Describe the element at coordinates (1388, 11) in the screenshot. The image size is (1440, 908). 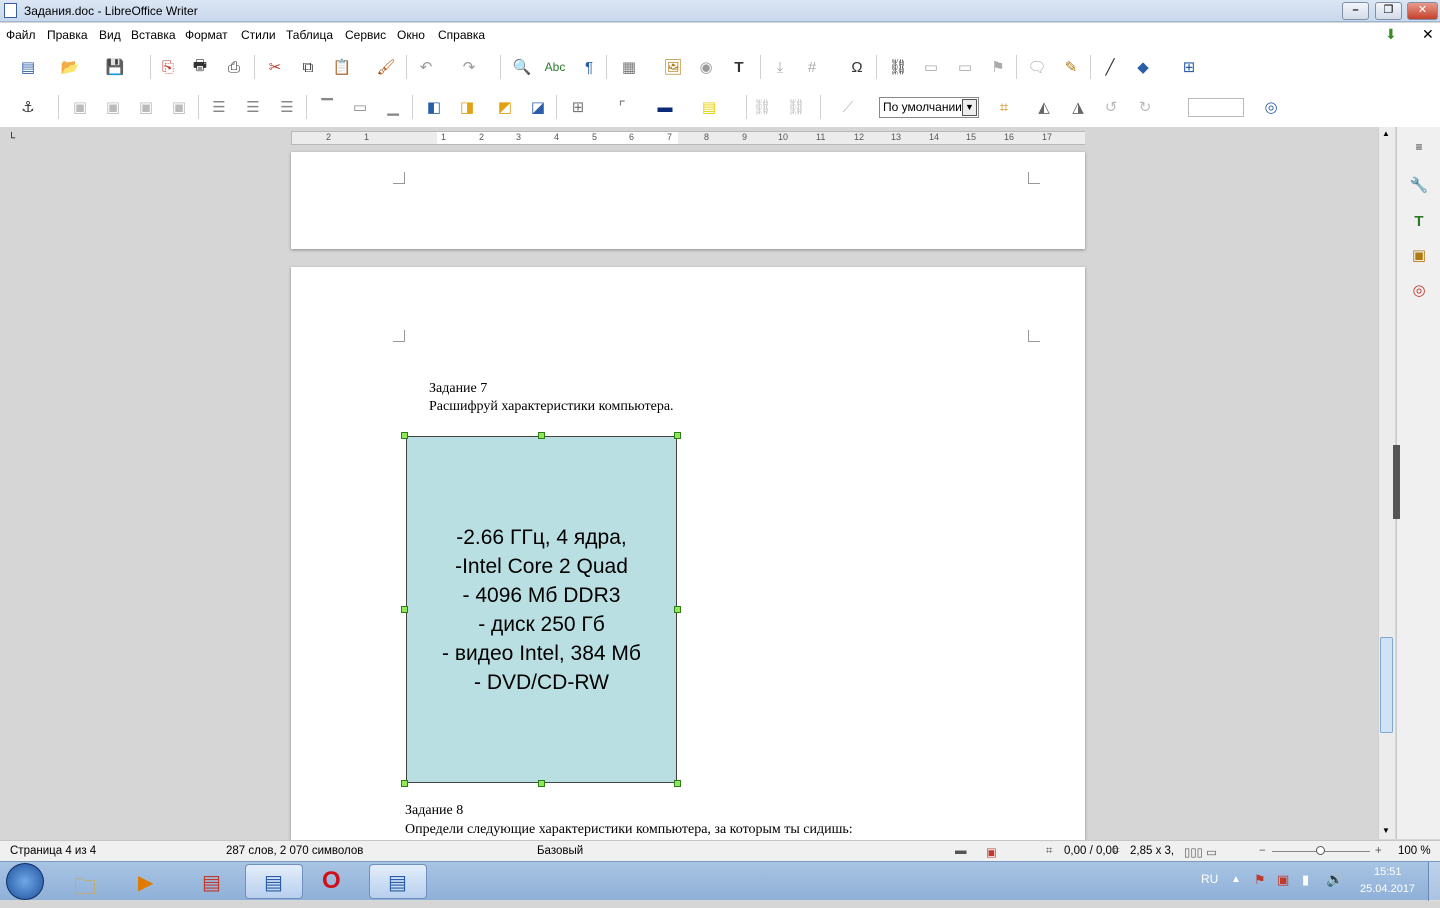
I see `restore-button: ❐` at that location.